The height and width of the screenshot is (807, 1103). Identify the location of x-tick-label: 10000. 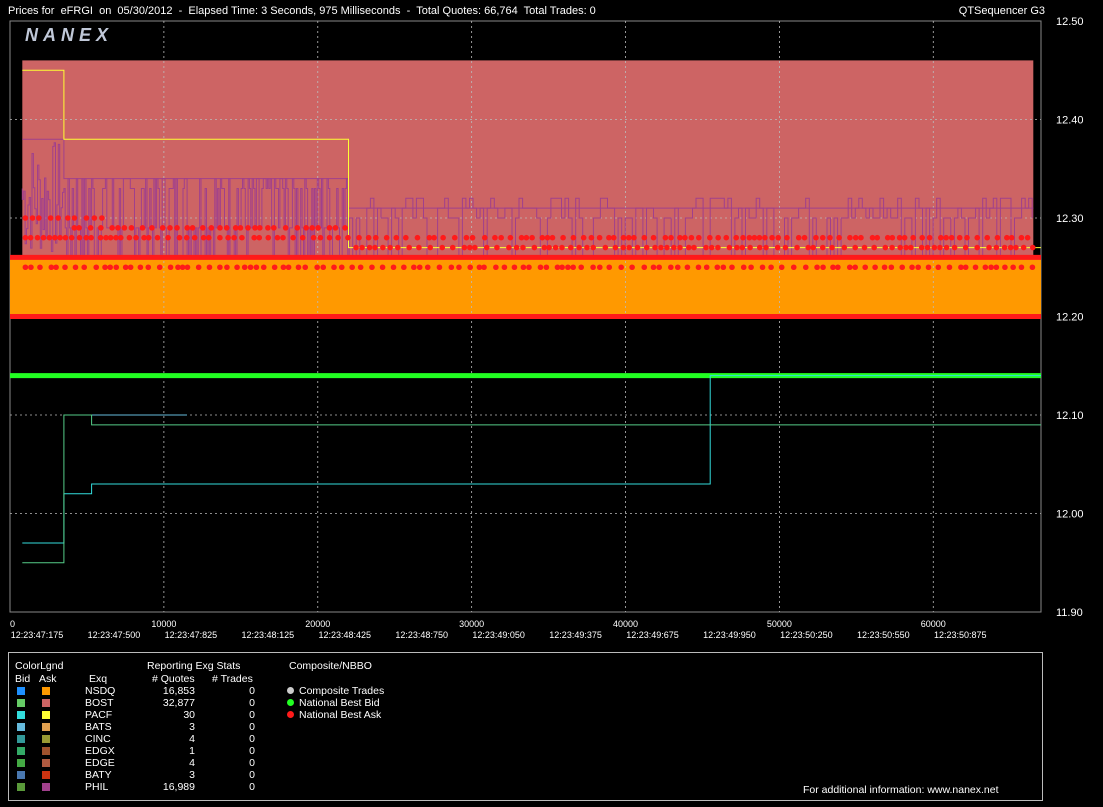
(163, 624).